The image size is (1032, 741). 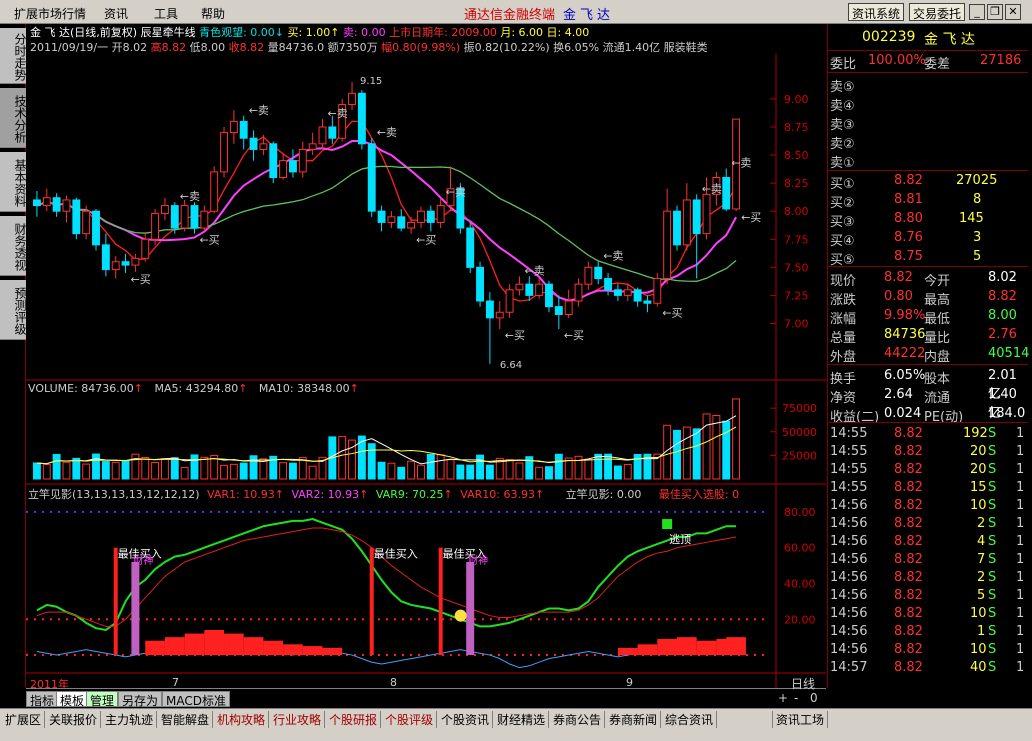 I want to click on sell-marker: ←卖, so click(x=741, y=163).